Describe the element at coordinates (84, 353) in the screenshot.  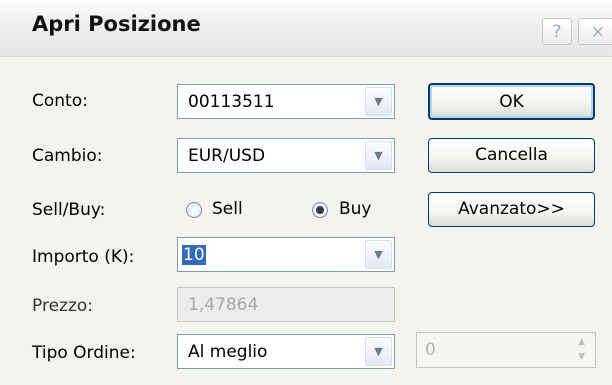
I see `tipo-ordine-label: Tipo Ordine:` at that location.